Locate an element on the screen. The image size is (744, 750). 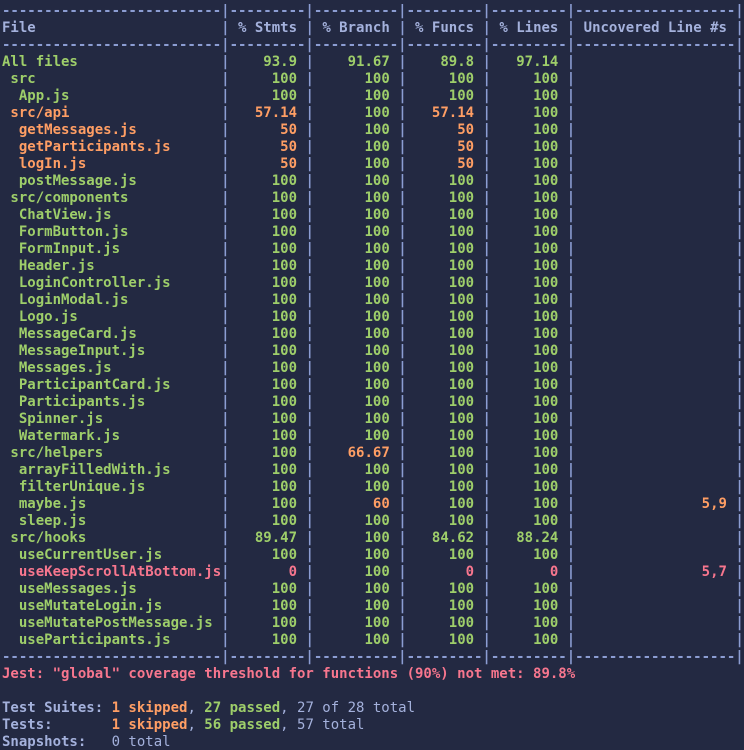
column-header--stmts: % Stmts is located at coordinates (267, 28).